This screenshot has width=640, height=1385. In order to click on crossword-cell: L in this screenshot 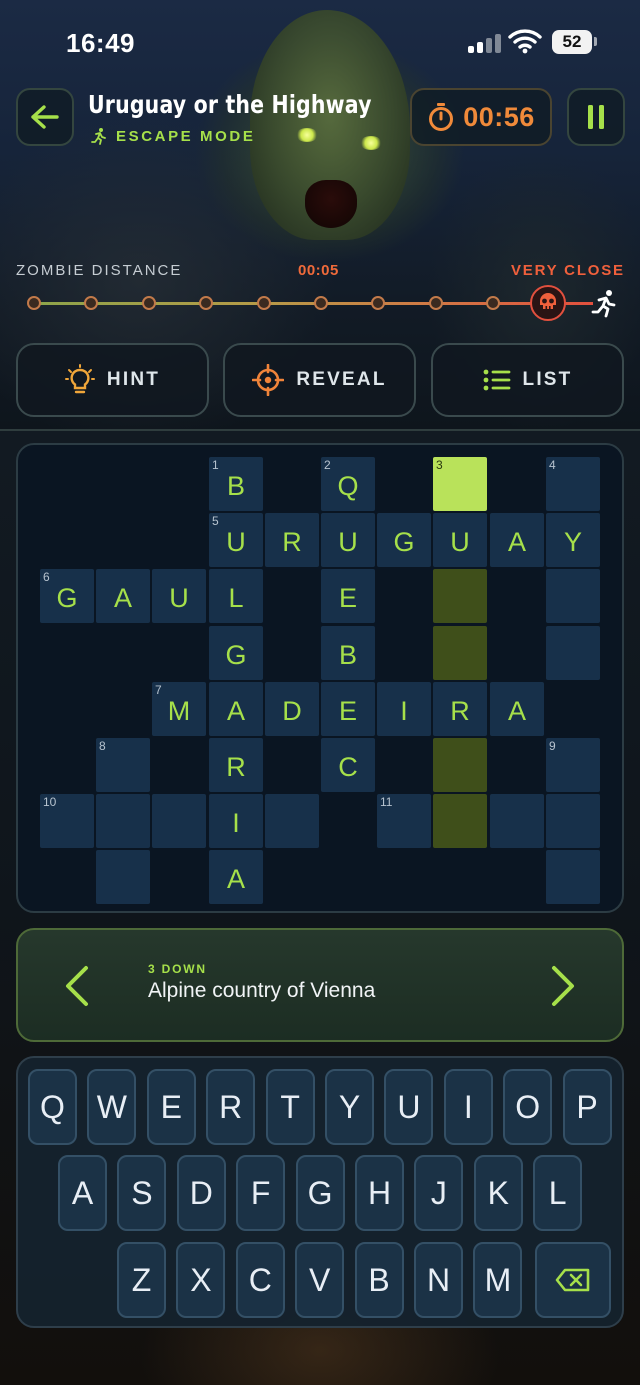, I will do `click(236, 596)`.